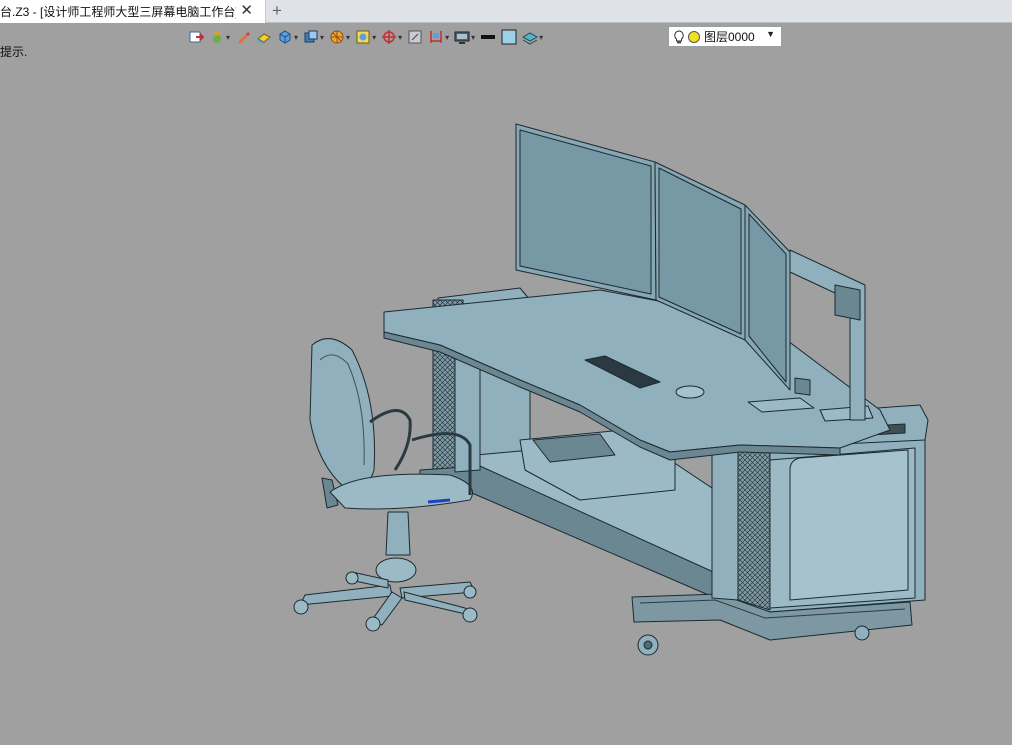  I want to click on document-tab: 台.Z3 - [设计师工程师大型三屏幕电脑工作台] ✕, so click(133, 11).